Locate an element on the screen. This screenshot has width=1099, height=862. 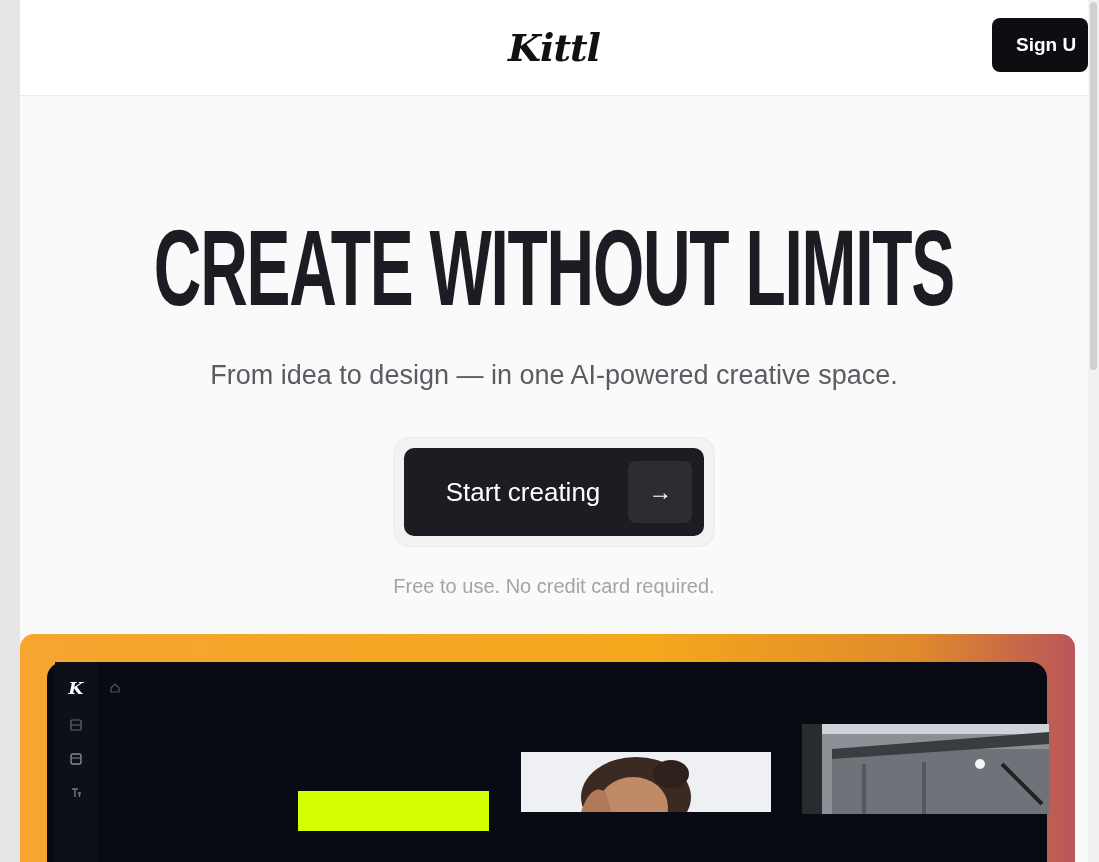
scrollbar is located at coordinates (1093, 431).